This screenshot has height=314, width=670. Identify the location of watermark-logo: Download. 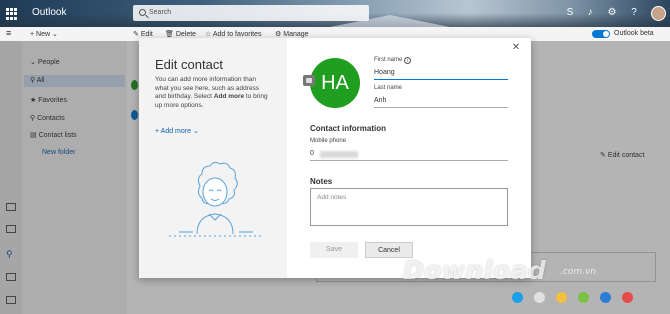
(475, 270).